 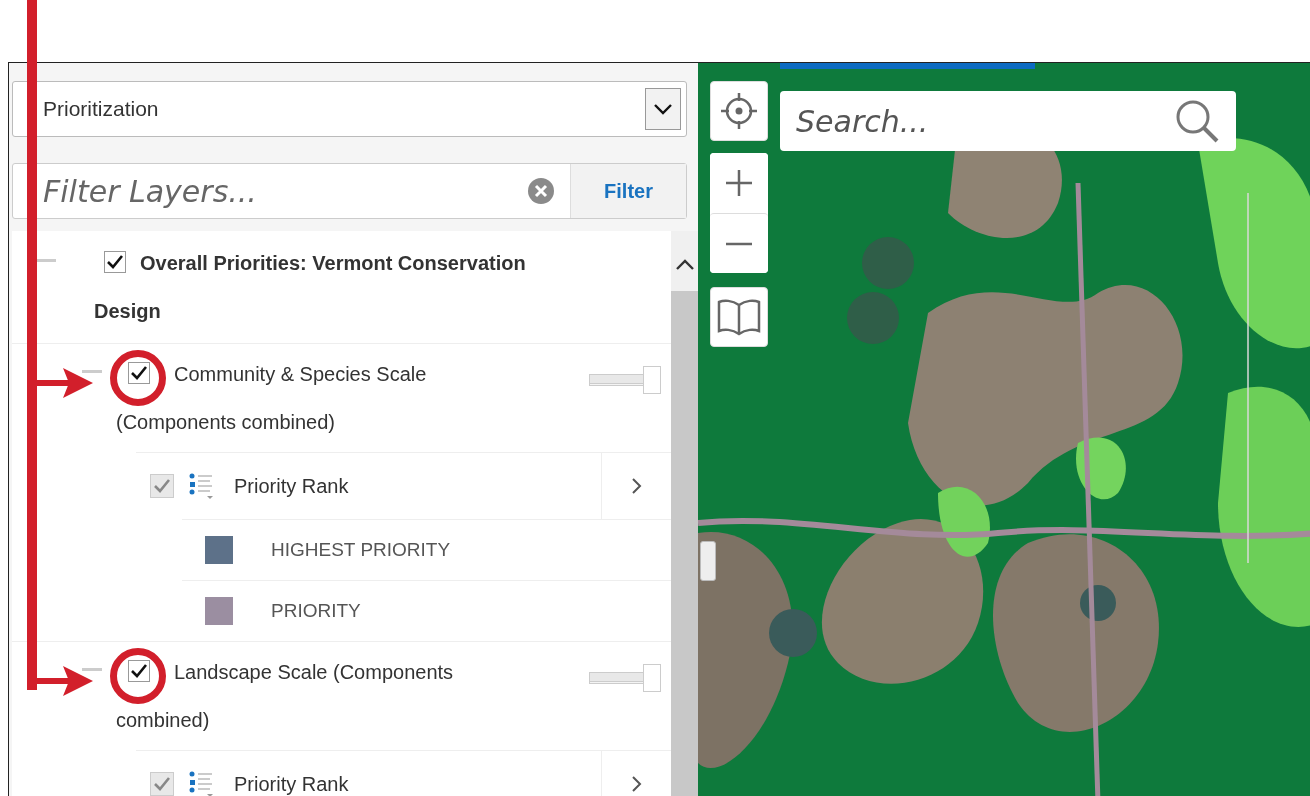 I want to click on layer-label: Landscape Scale (Components combined), so click(x=285, y=696).